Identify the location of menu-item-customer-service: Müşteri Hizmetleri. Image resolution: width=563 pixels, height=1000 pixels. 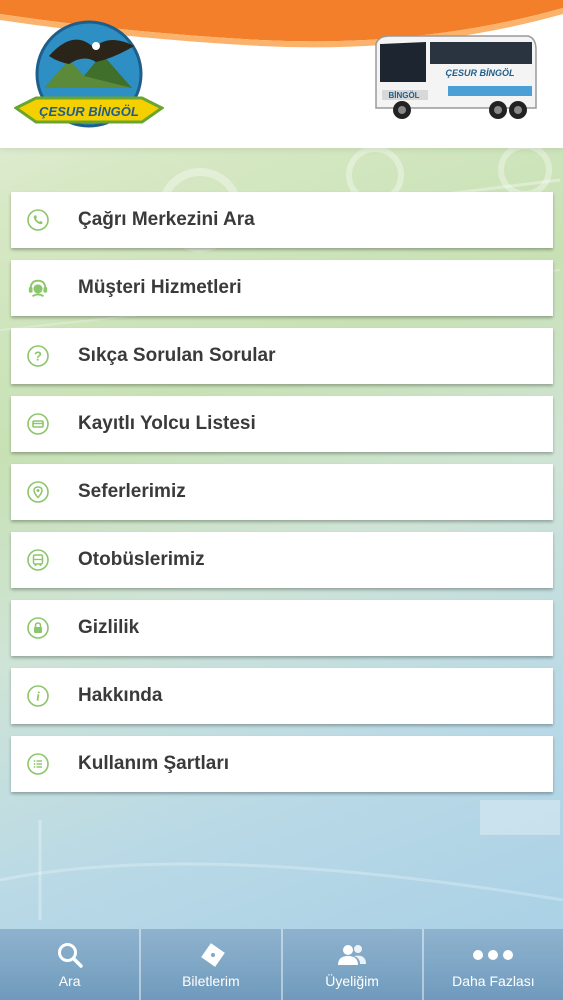
(282, 288).